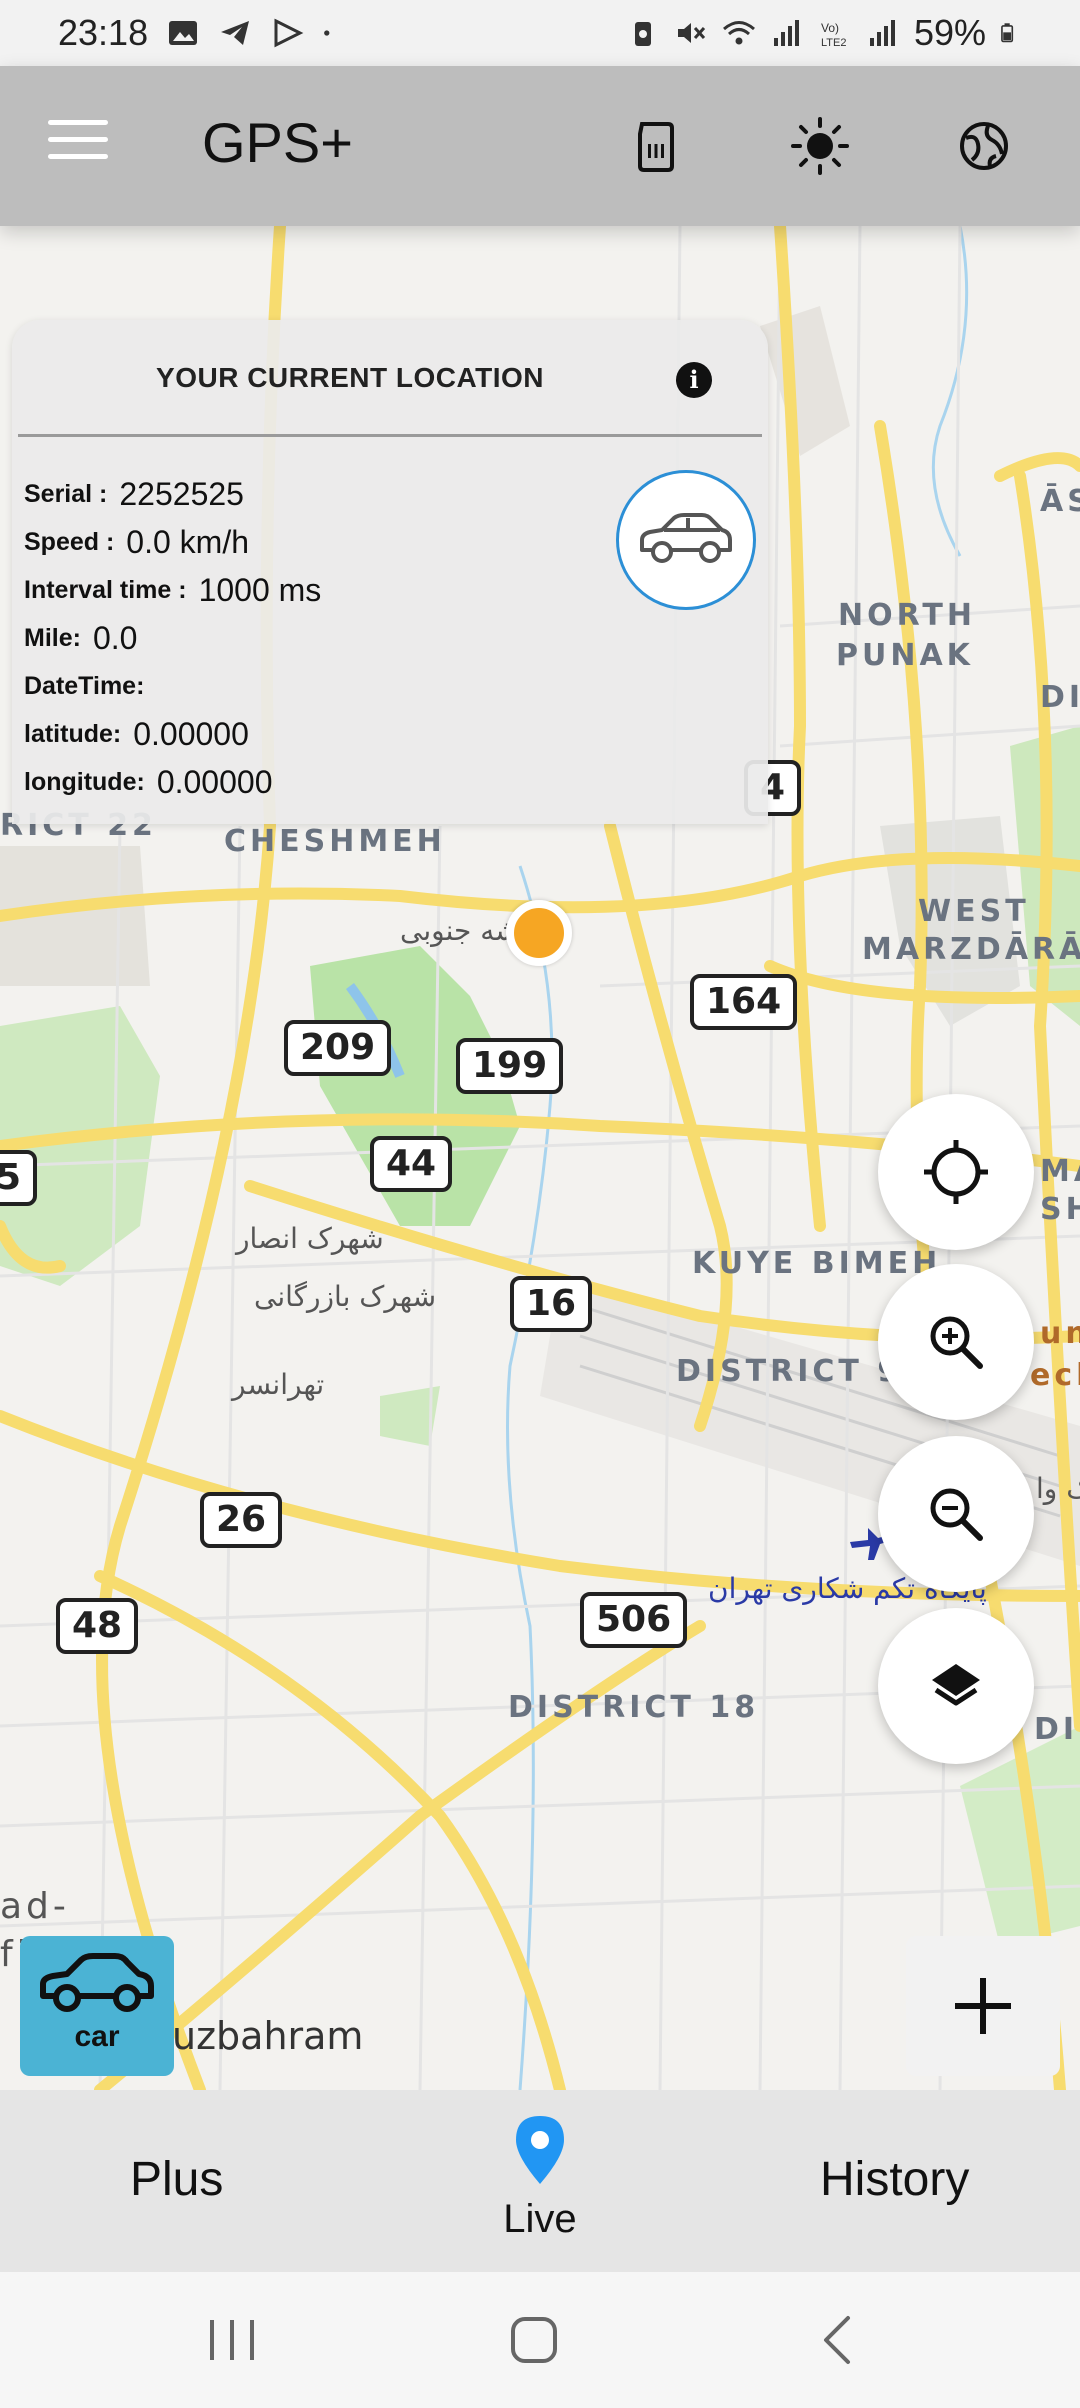 This screenshot has height=2408, width=1080. Describe the element at coordinates (350, 377) in the screenshot. I see `location-card-title: YOUR CURRENT LOCATION` at that location.